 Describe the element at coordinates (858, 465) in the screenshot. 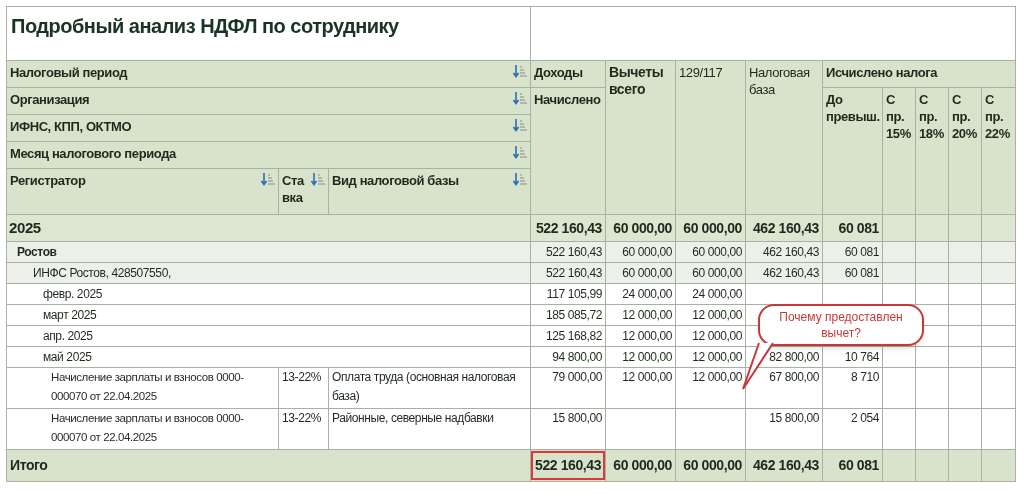

I see `total-amount: 60 081` at that location.